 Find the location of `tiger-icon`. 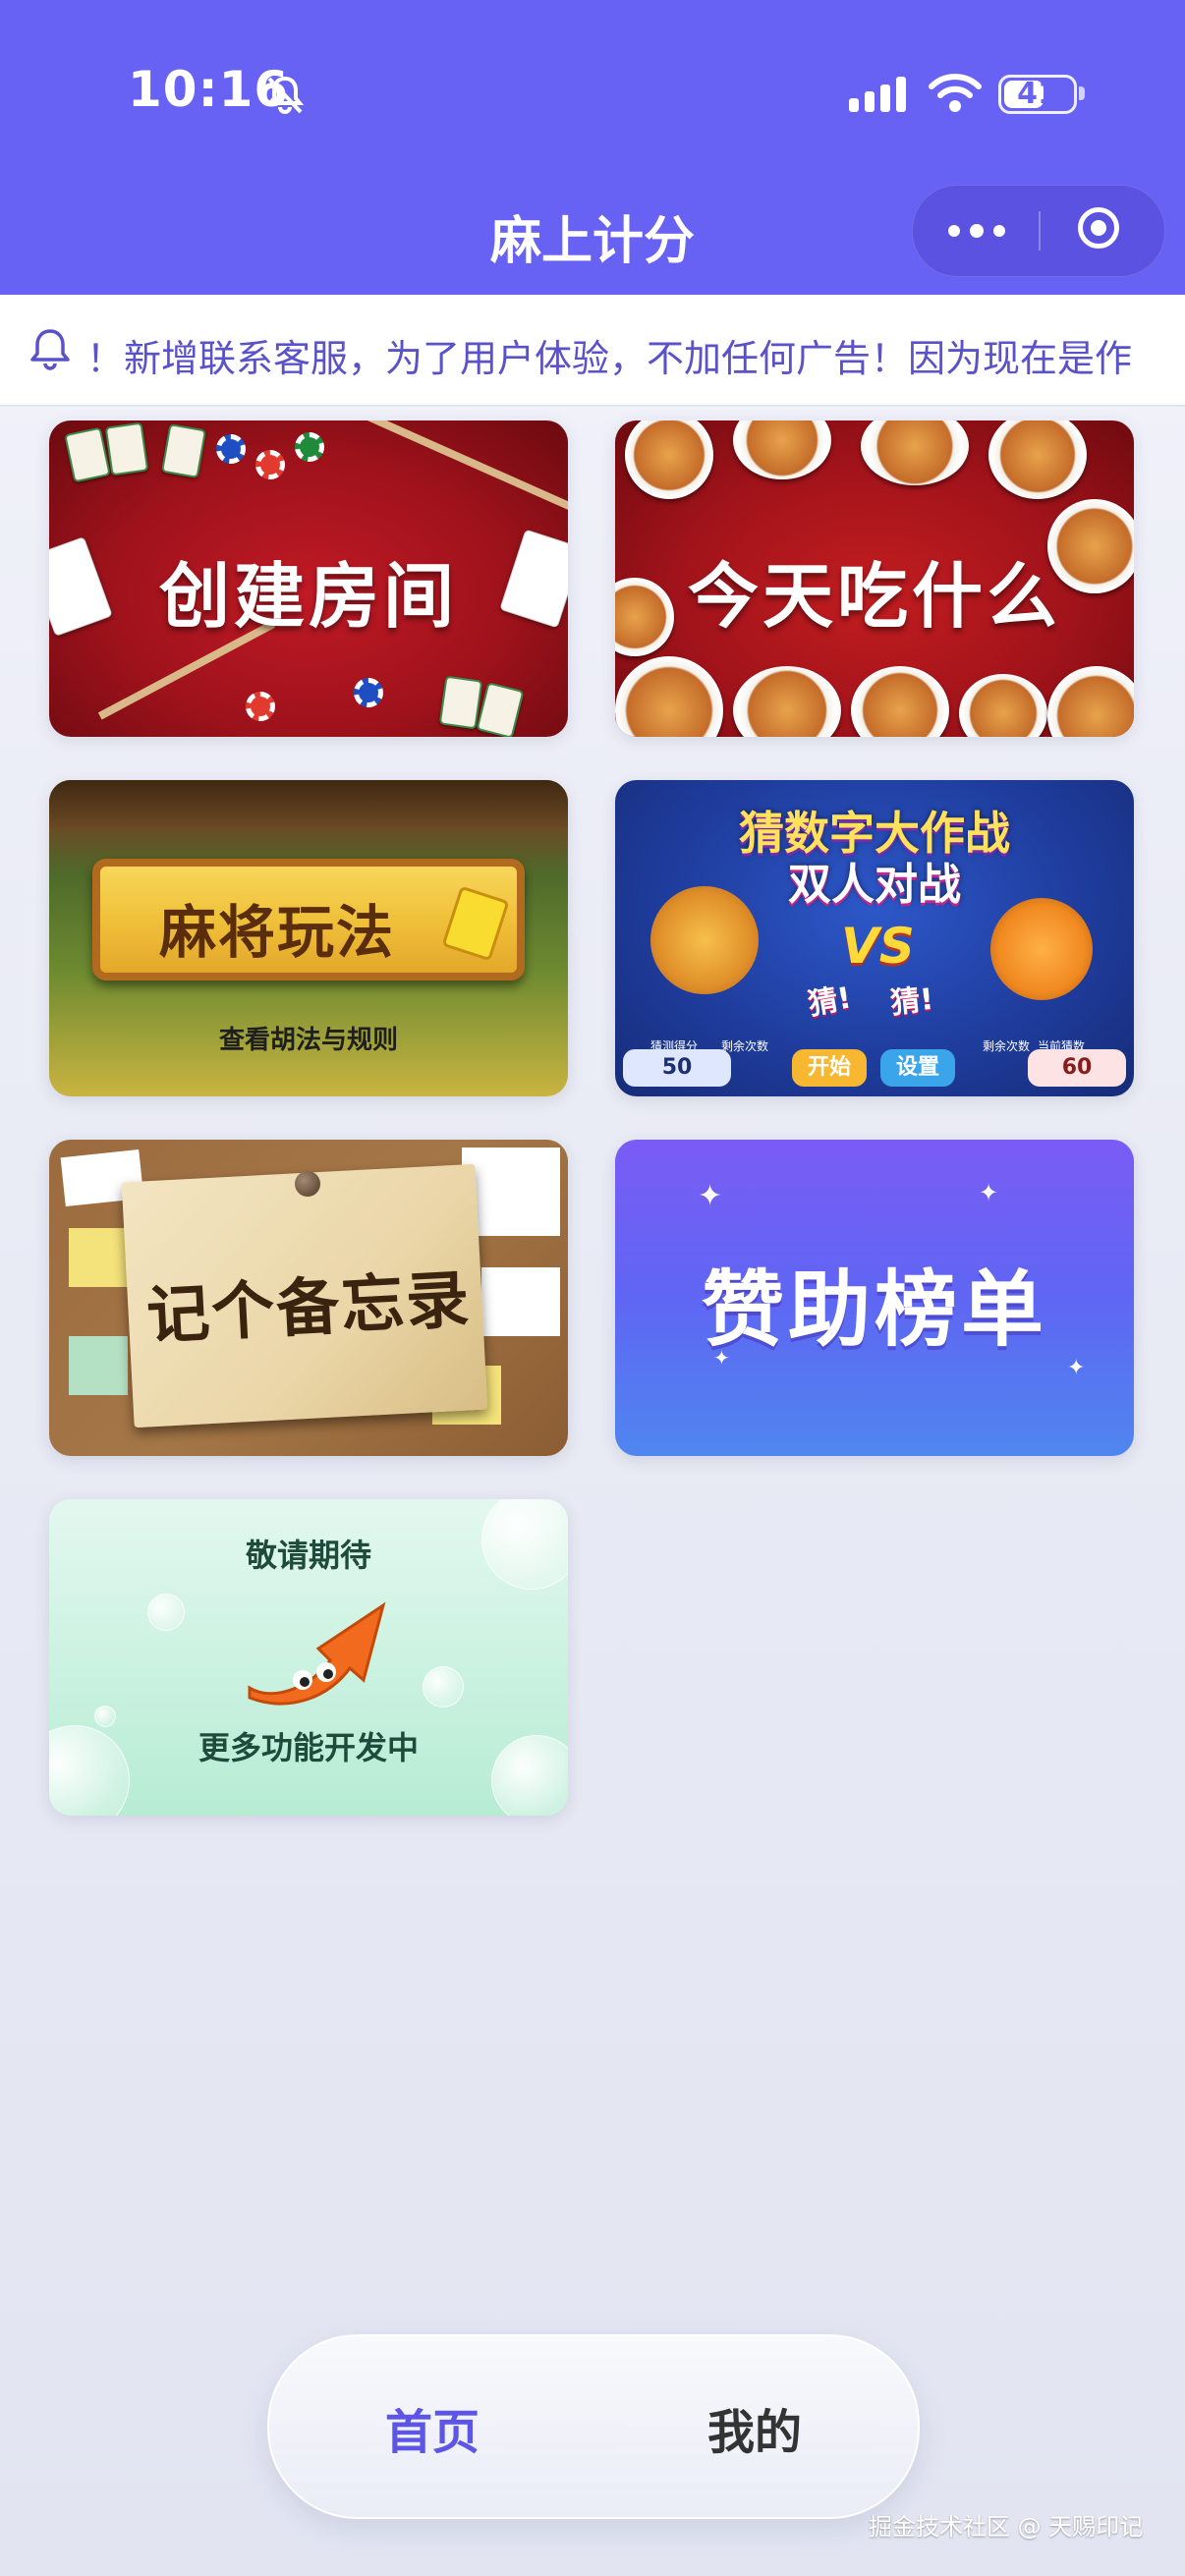

tiger-icon is located at coordinates (1041, 949).